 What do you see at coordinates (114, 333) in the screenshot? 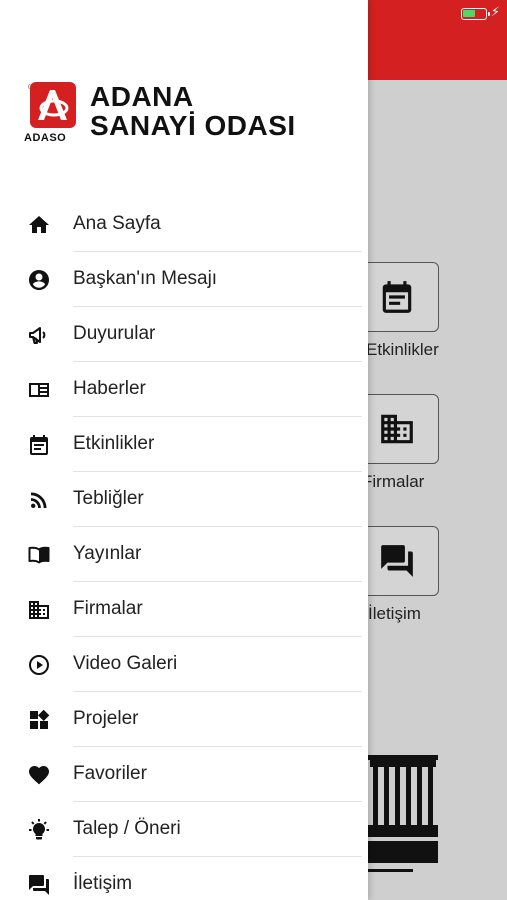
I see `menu-item-label: Duyurular` at bounding box center [114, 333].